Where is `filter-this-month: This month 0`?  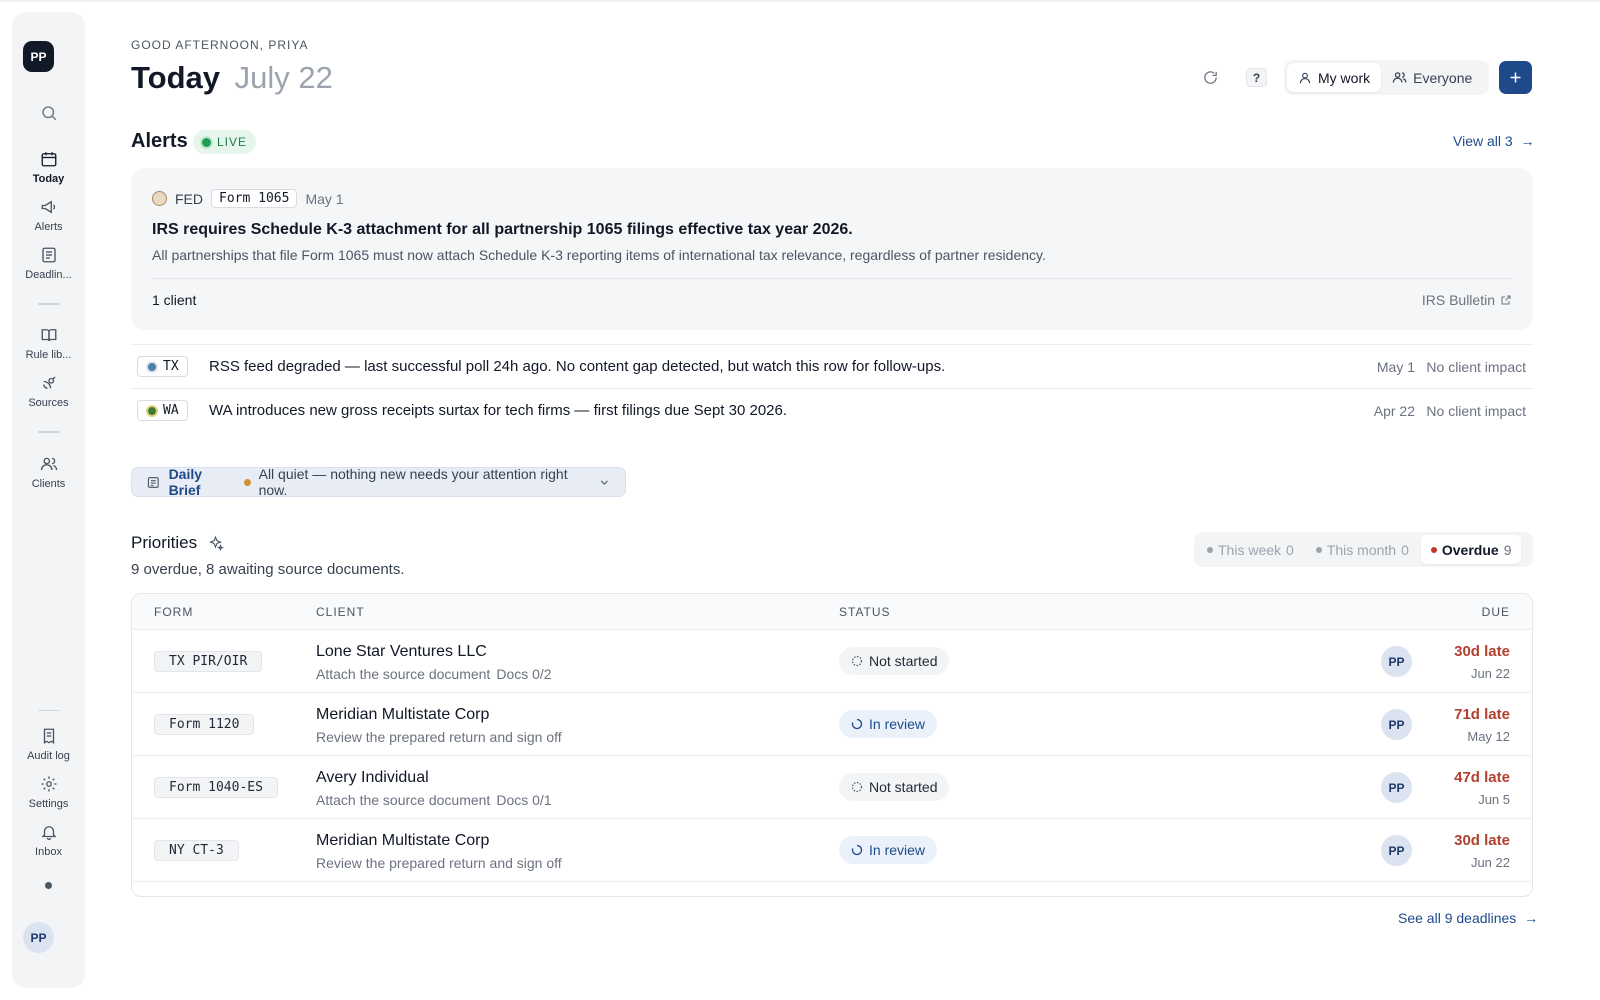
filter-this-month: This month 0 is located at coordinates (1362, 549).